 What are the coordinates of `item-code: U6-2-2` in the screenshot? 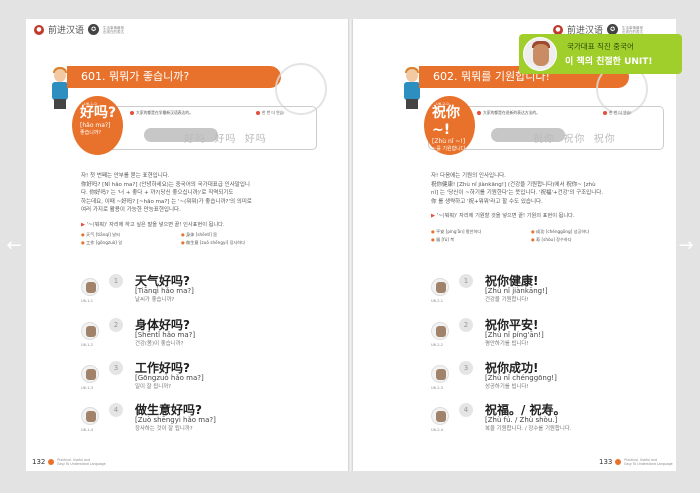 It's located at (437, 345).